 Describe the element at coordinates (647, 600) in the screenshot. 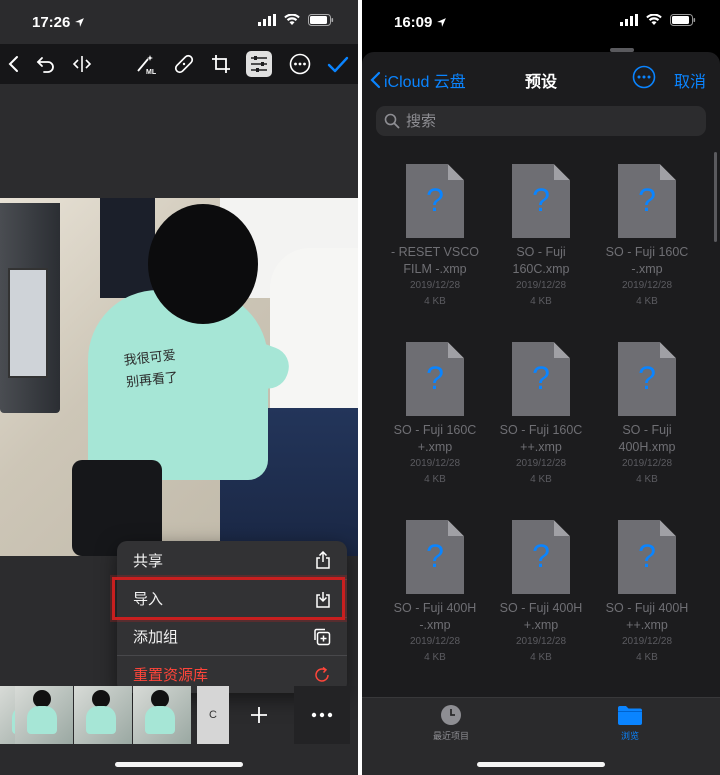

I see `file-item: ? SO - Fuji 400H ++.xmp 2019/12/28 4 KB` at that location.